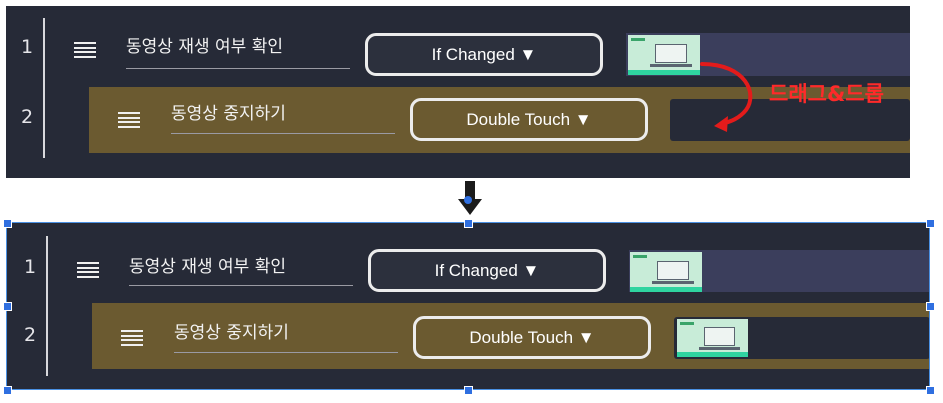 This screenshot has height=403, width=943. Describe the element at coordinates (726, 97) in the screenshot. I see `curved-arrow-icon` at that location.